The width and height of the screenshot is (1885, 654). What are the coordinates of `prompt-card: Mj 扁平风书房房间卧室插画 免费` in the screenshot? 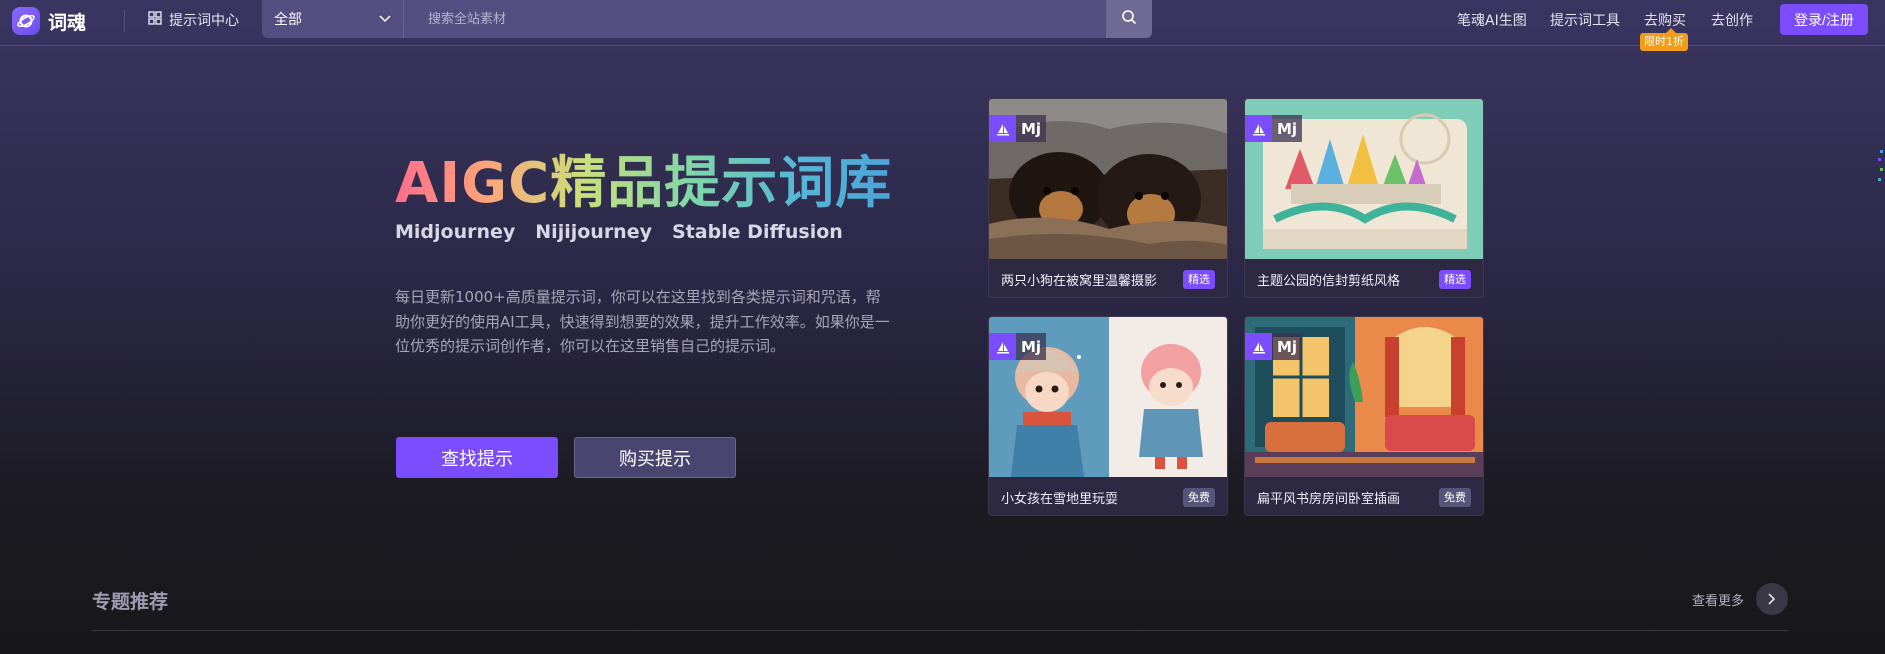 It's located at (1364, 416).